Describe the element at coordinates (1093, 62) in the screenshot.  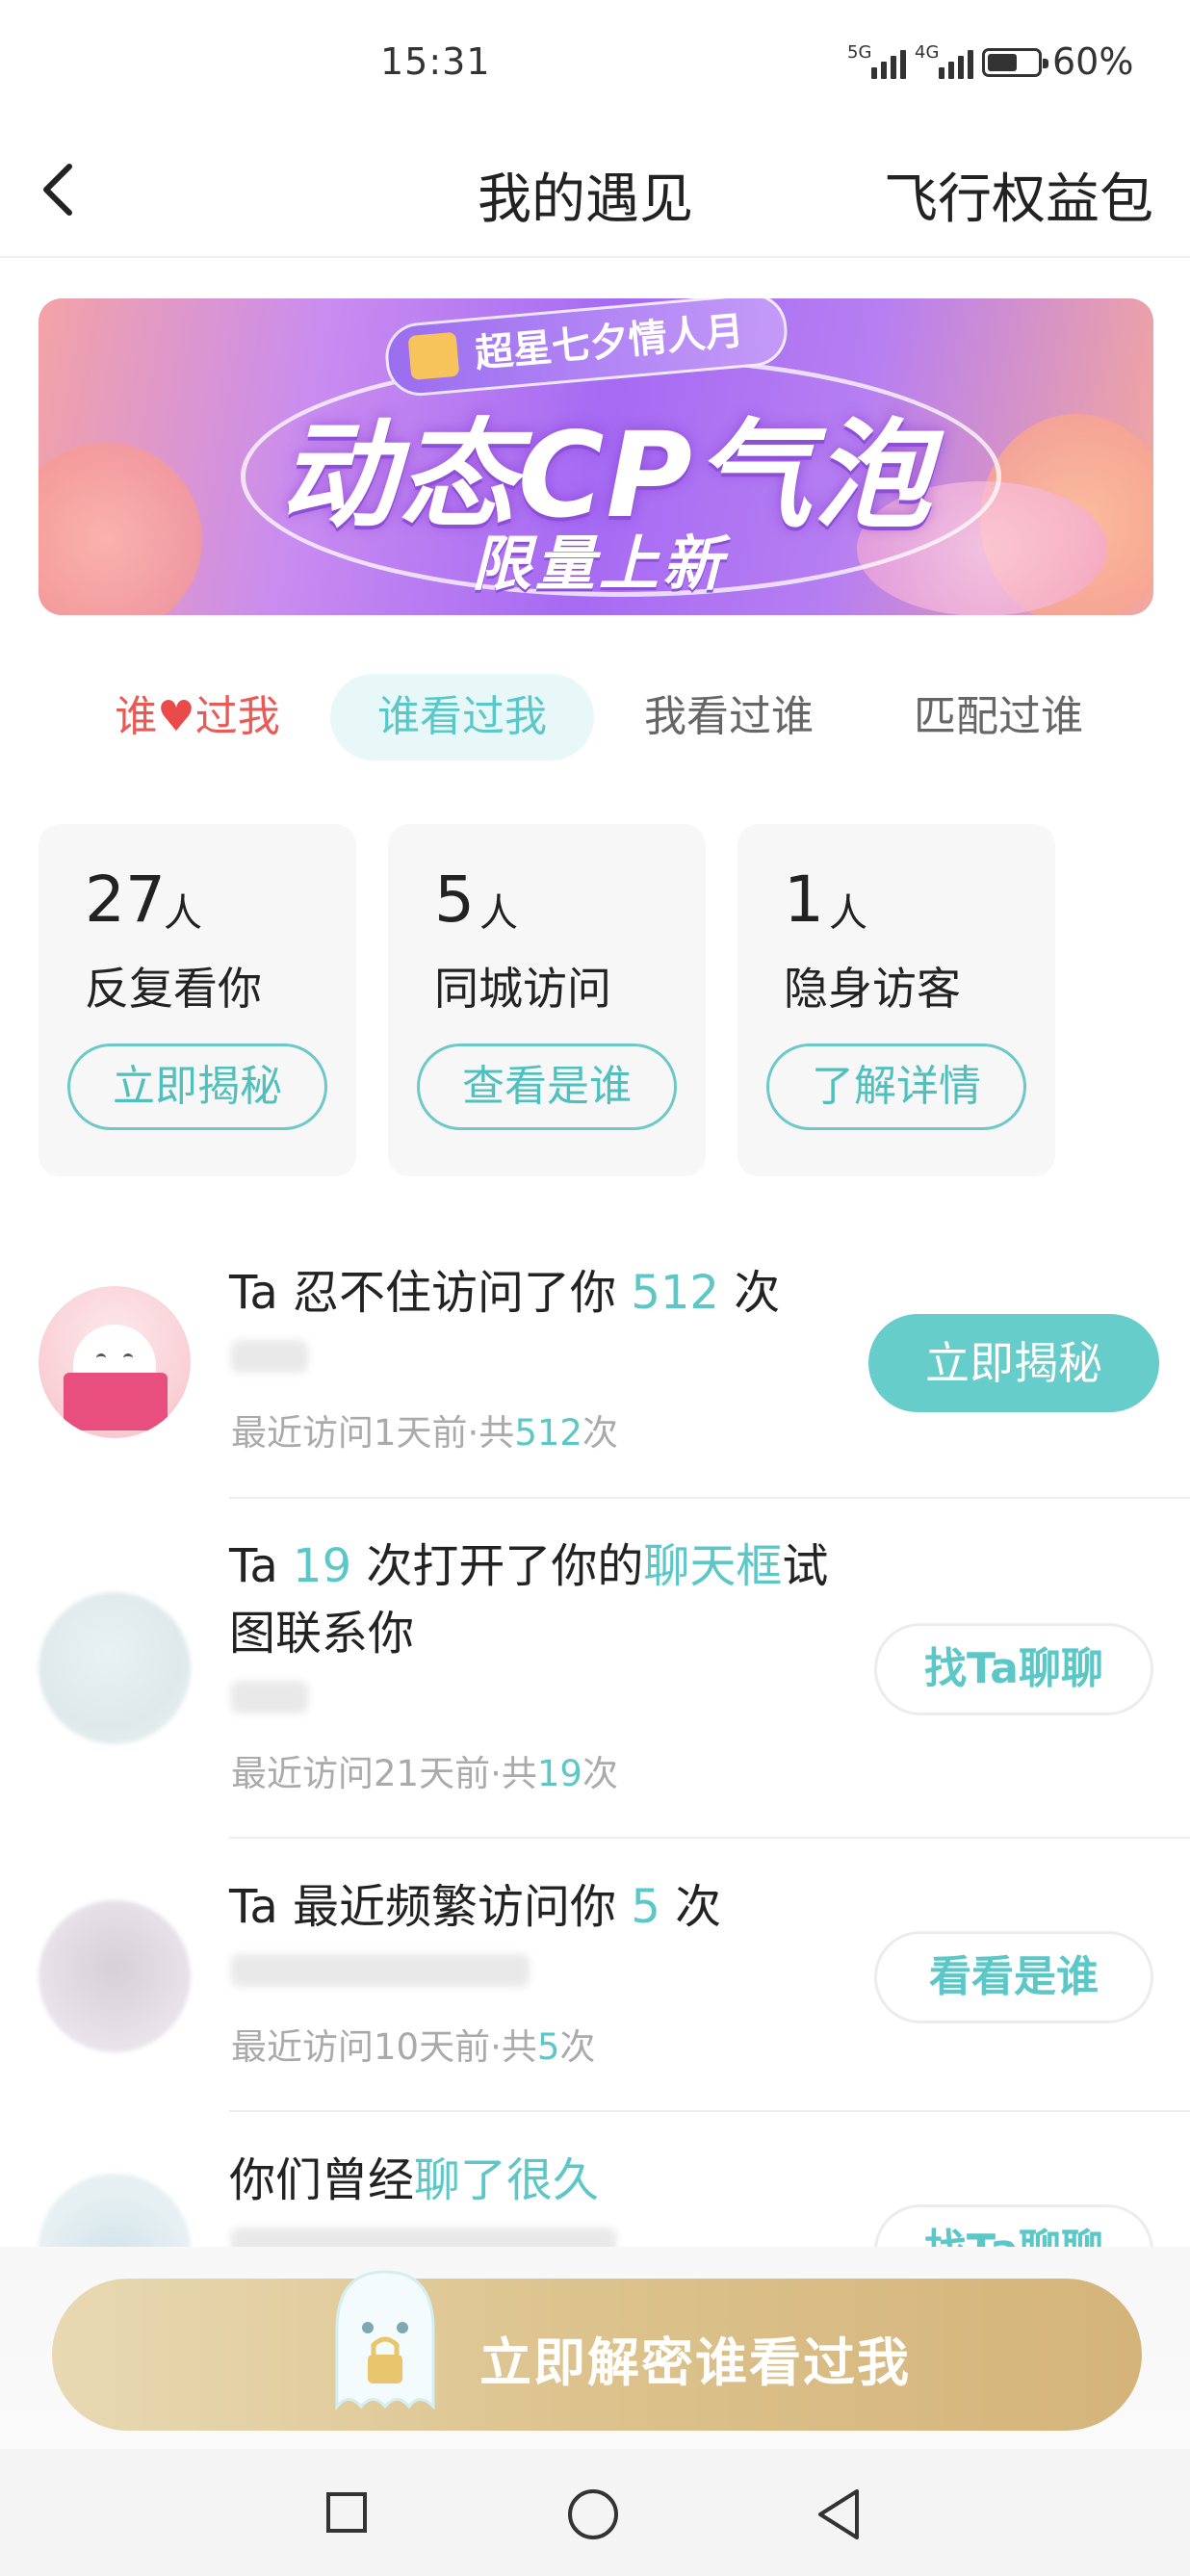
I see `battery-percent: 60%` at that location.